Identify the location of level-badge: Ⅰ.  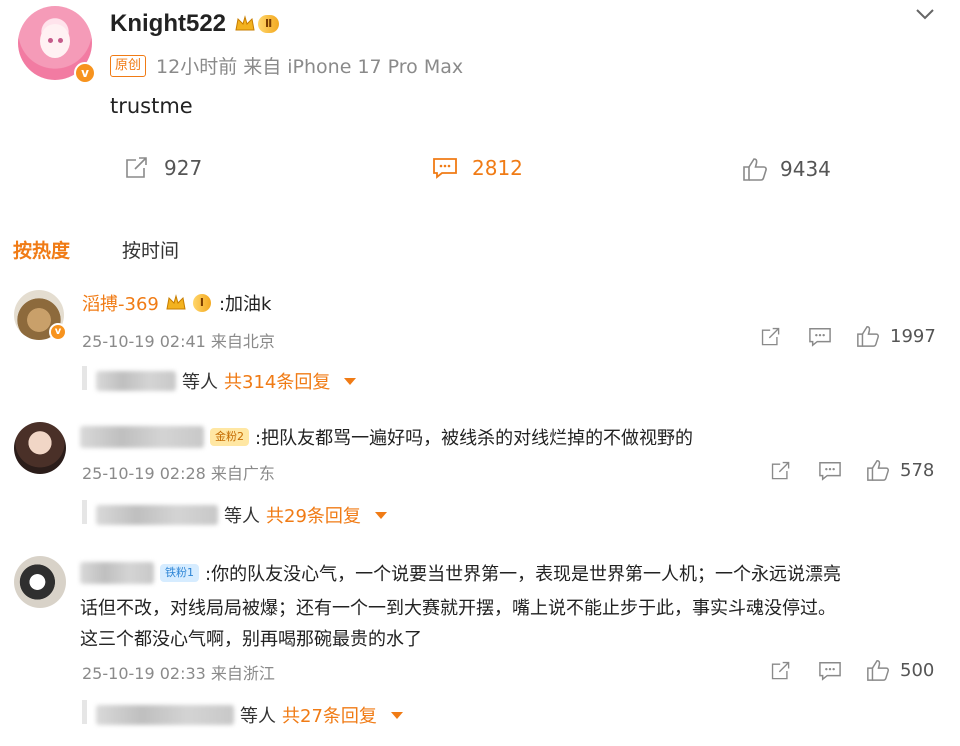
(201, 303).